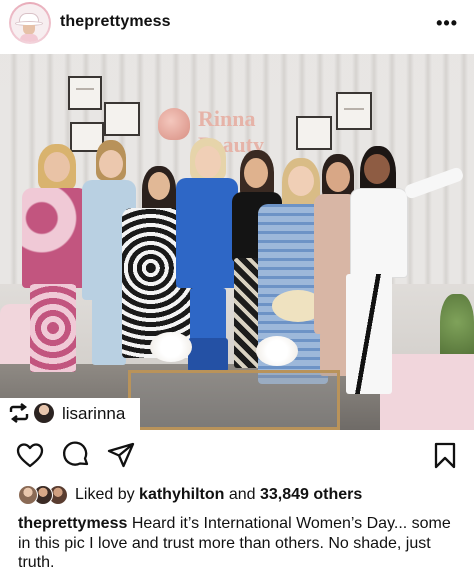 This screenshot has width=474, height=574. Describe the element at coordinates (28, 495) in the screenshot. I see `liker-avatar` at that location.